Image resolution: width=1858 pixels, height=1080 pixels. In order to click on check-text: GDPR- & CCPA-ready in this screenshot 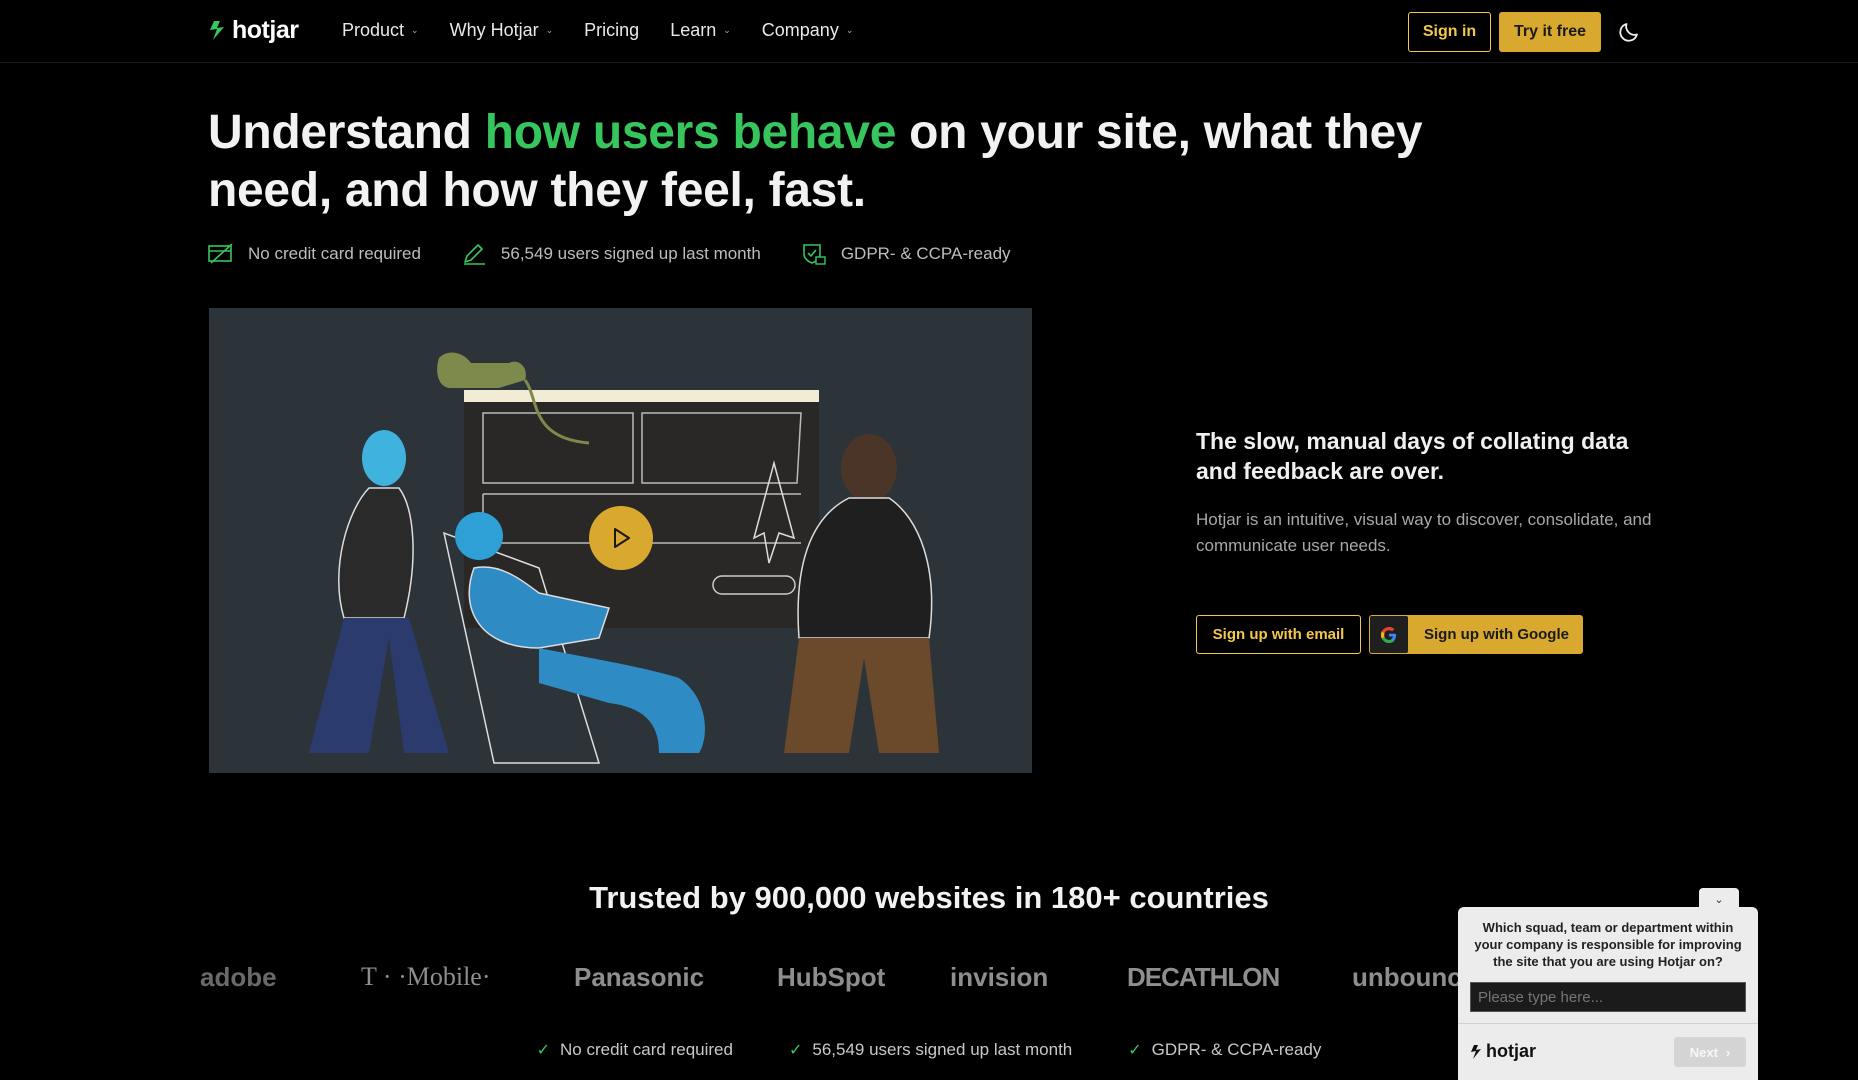, I will do `click(1236, 1049)`.